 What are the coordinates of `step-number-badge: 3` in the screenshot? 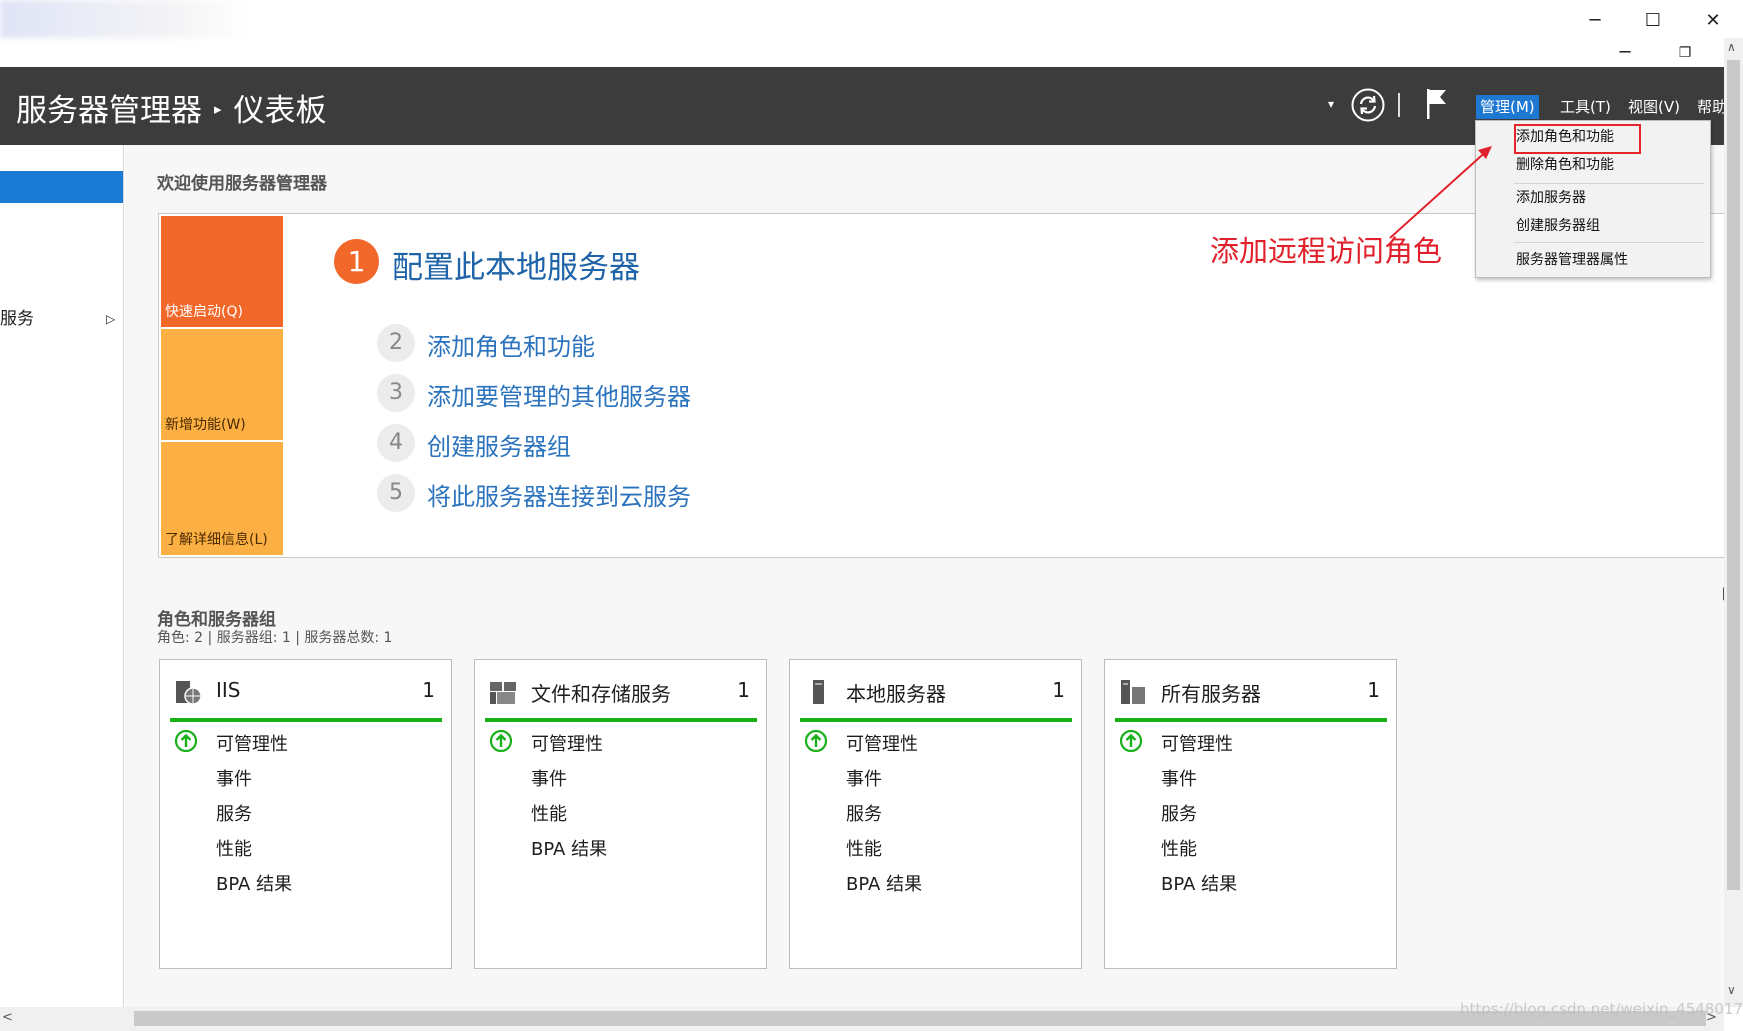 It's located at (396, 393).